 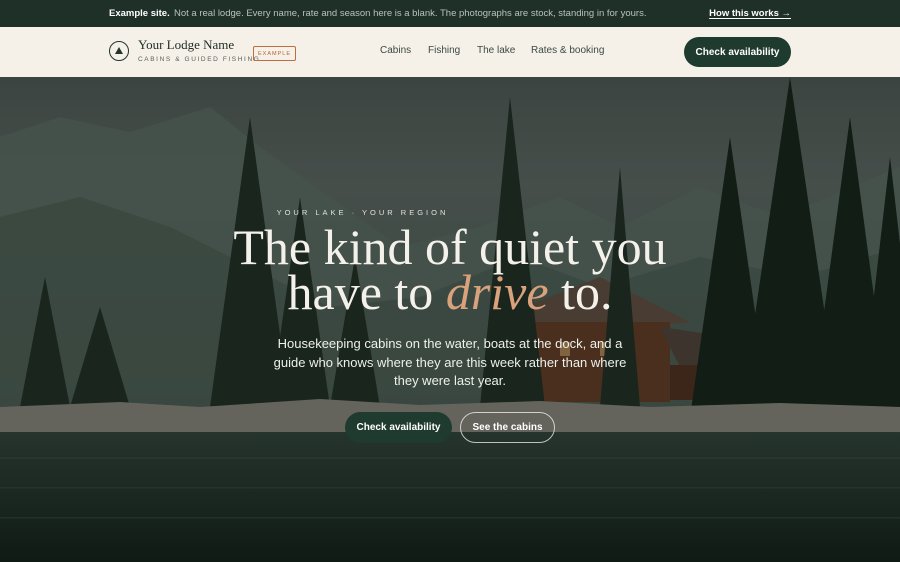 What do you see at coordinates (750, 13) in the screenshot?
I see `how-this-works-link: How this works →` at bounding box center [750, 13].